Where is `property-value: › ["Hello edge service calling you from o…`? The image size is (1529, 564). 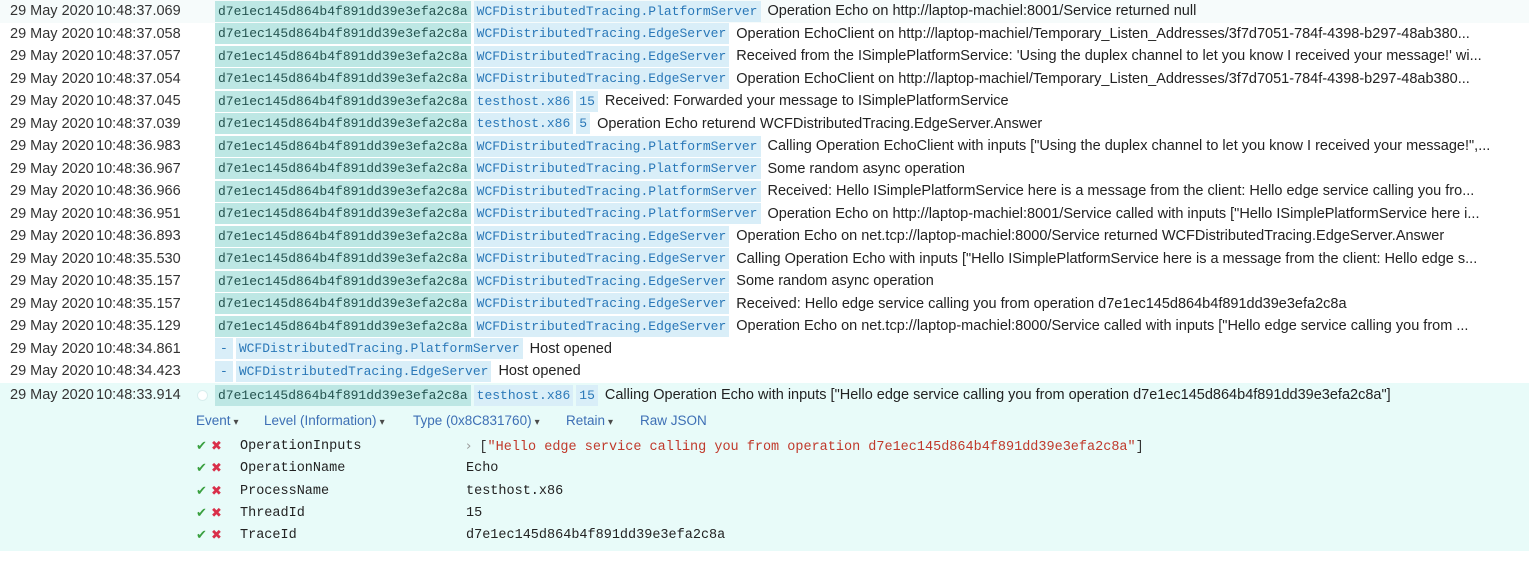 property-value: › ["Hello edge service calling you from o… is located at coordinates (805, 446).